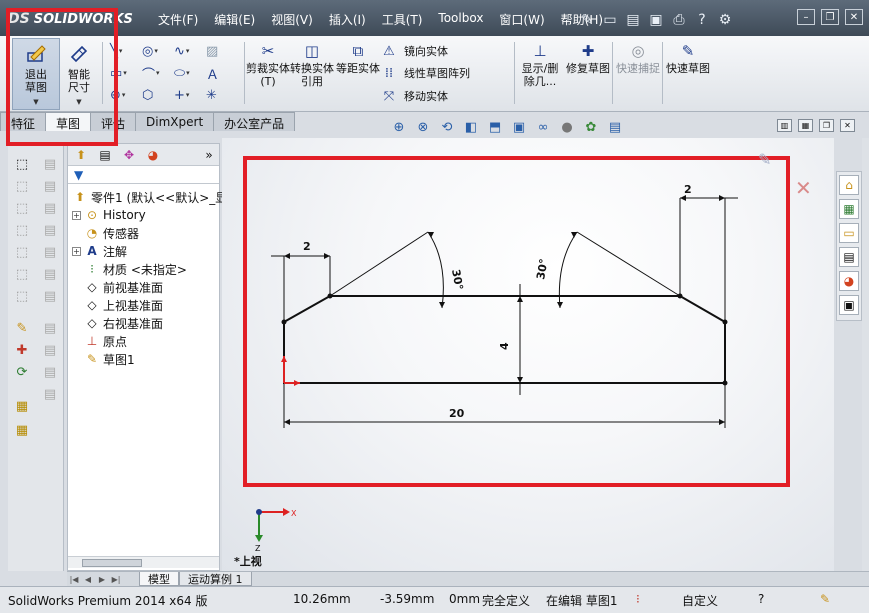 The width and height of the screenshot is (869, 613). What do you see at coordinates (215, 579) in the screenshot?
I see `tab-motion-study: 运动算例 1` at bounding box center [215, 579].